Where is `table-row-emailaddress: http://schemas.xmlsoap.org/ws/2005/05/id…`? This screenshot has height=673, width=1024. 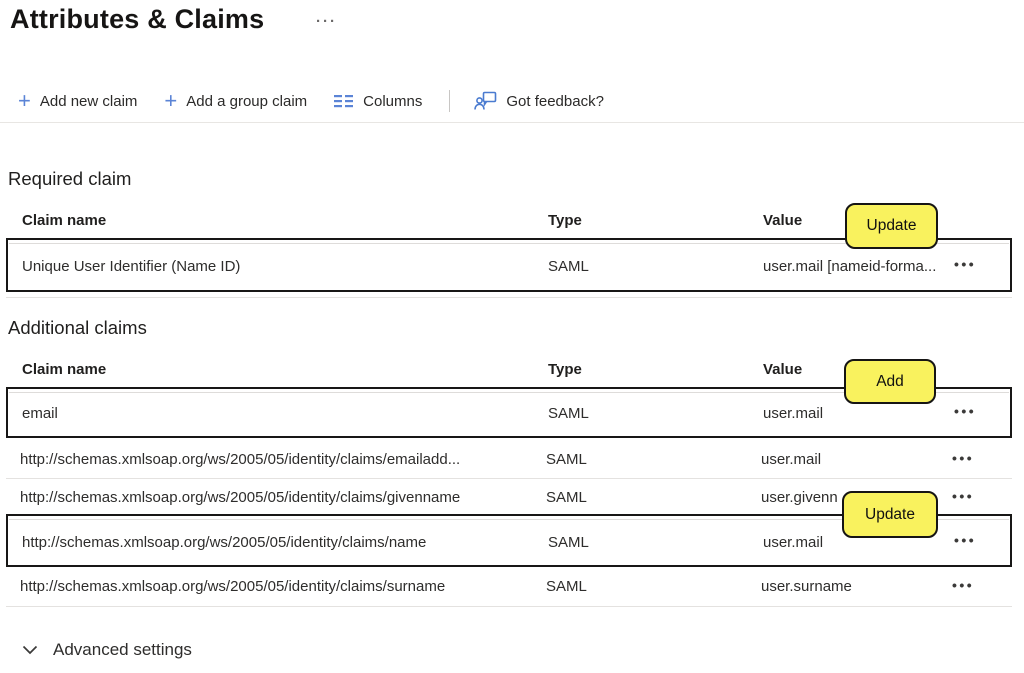 table-row-emailaddress: http://schemas.xmlsoap.org/ws/2005/05/id… is located at coordinates (509, 459).